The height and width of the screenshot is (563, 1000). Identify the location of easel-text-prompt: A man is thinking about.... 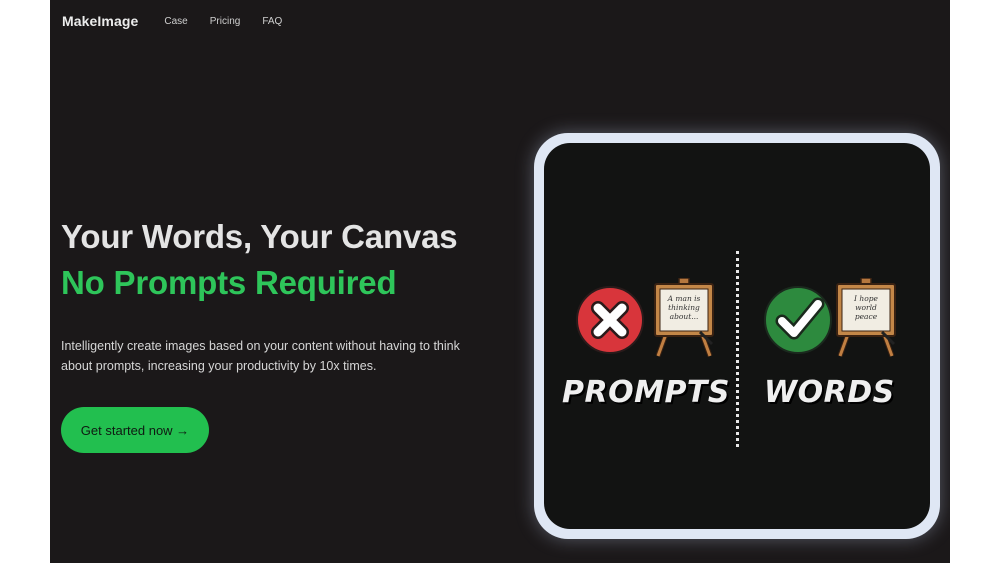
(684, 307).